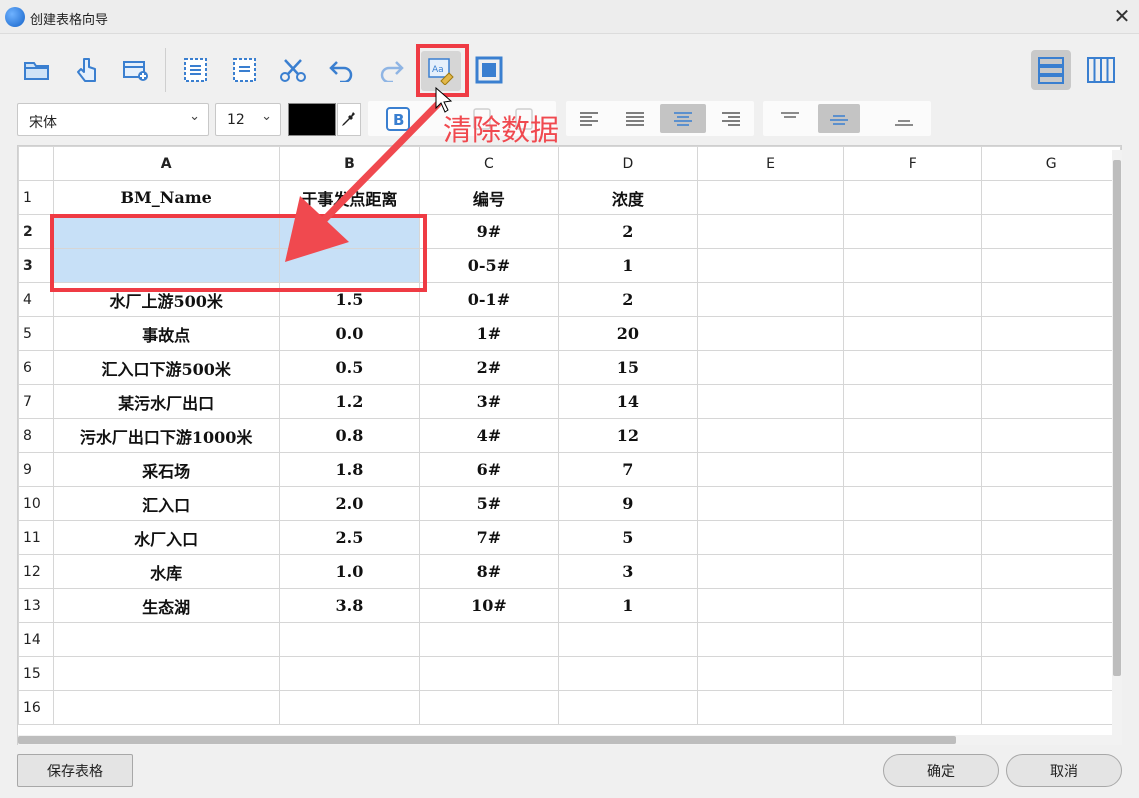 This screenshot has height=798, width=1139. I want to click on save-table-button: 保存表格, so click(75, 770).